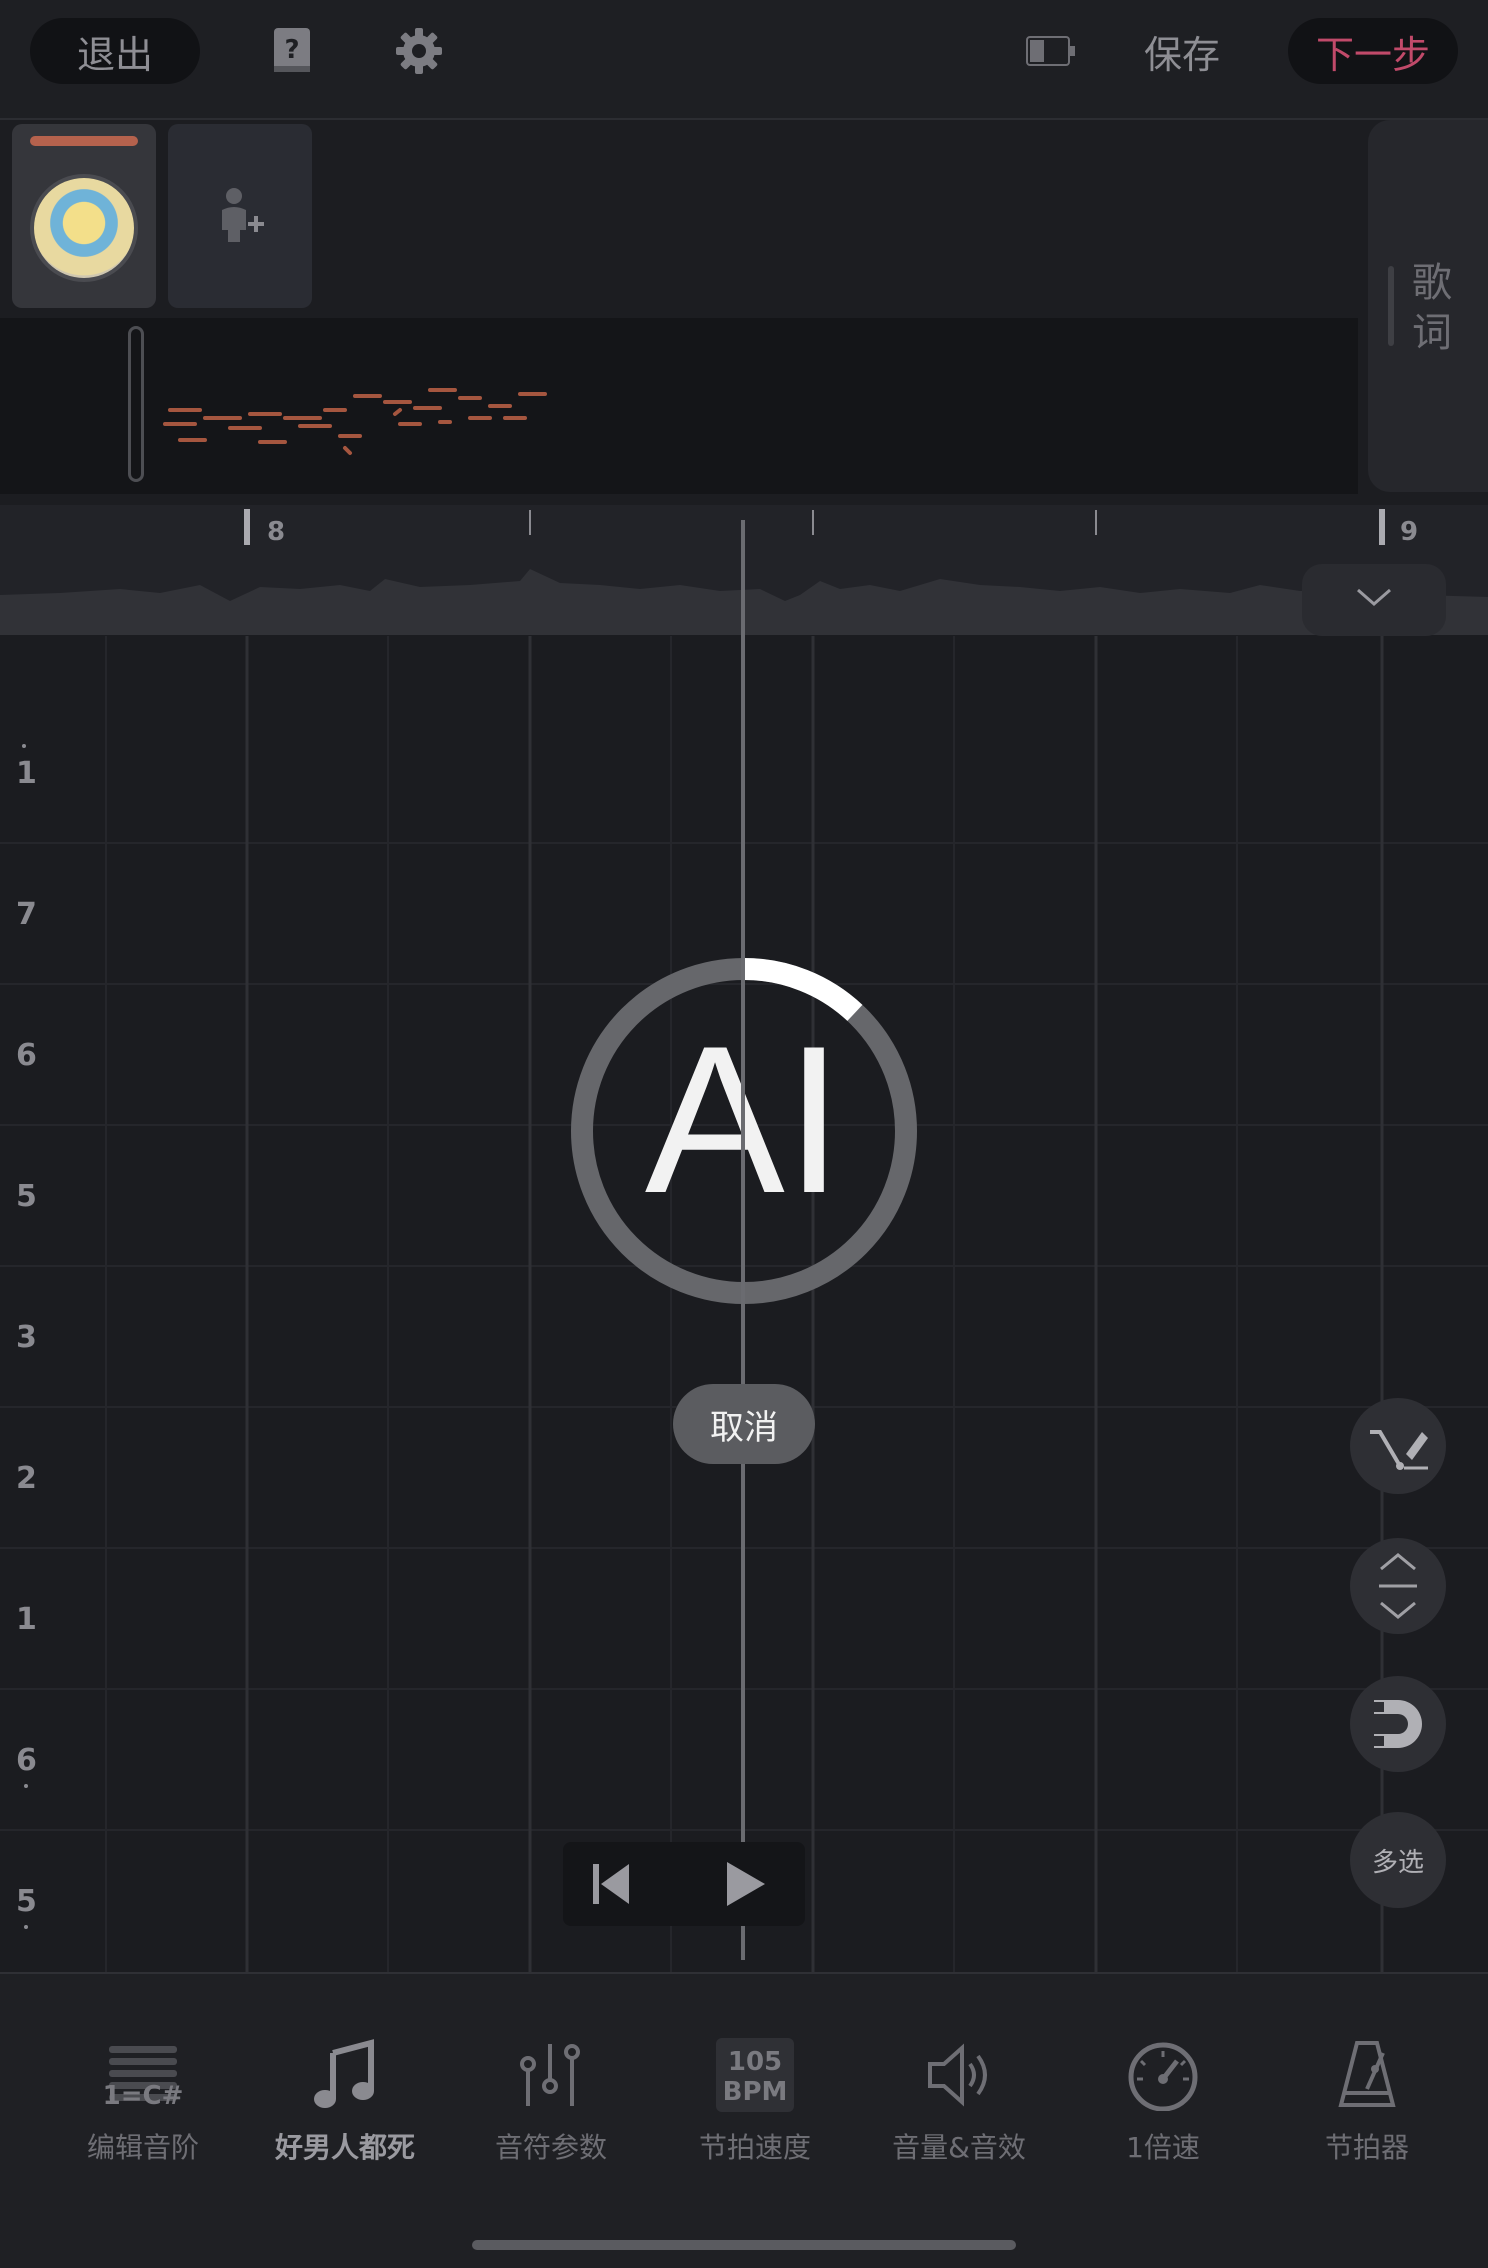  I want to click on cancel-button: 取消, so click(744, 1424).